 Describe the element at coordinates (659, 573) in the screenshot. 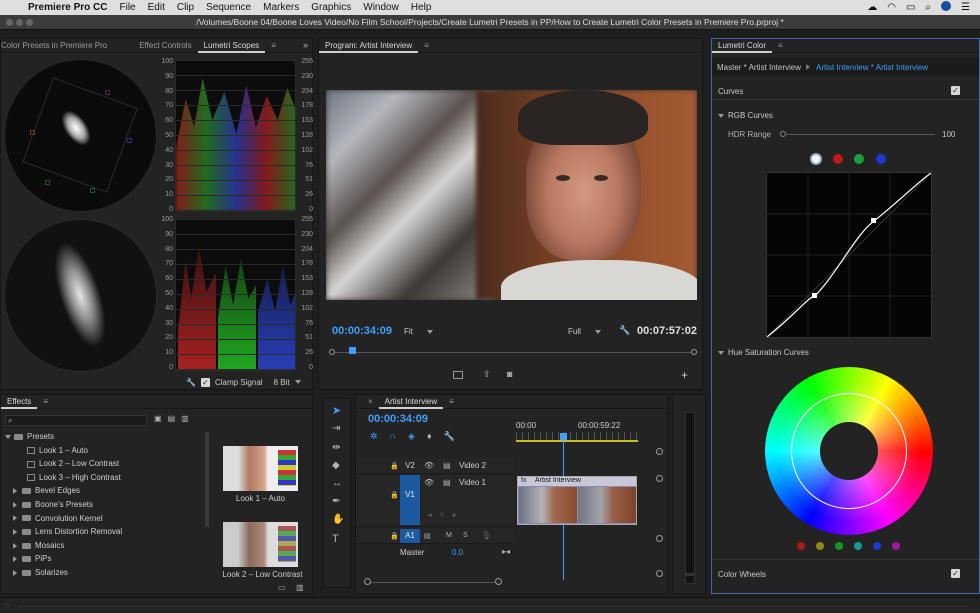

I see `vertical-scroll-bottom` at that location.